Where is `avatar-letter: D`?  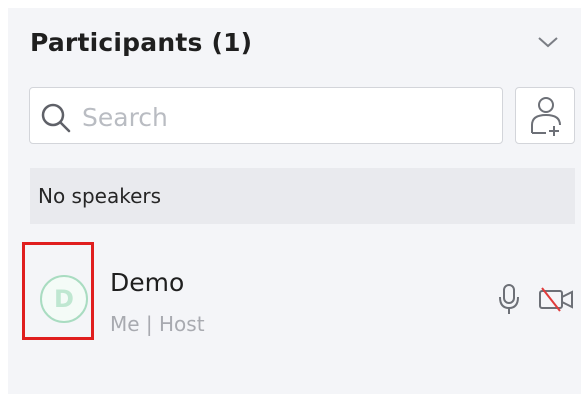 avatar-letter: D is located at coordinates (64, 299).